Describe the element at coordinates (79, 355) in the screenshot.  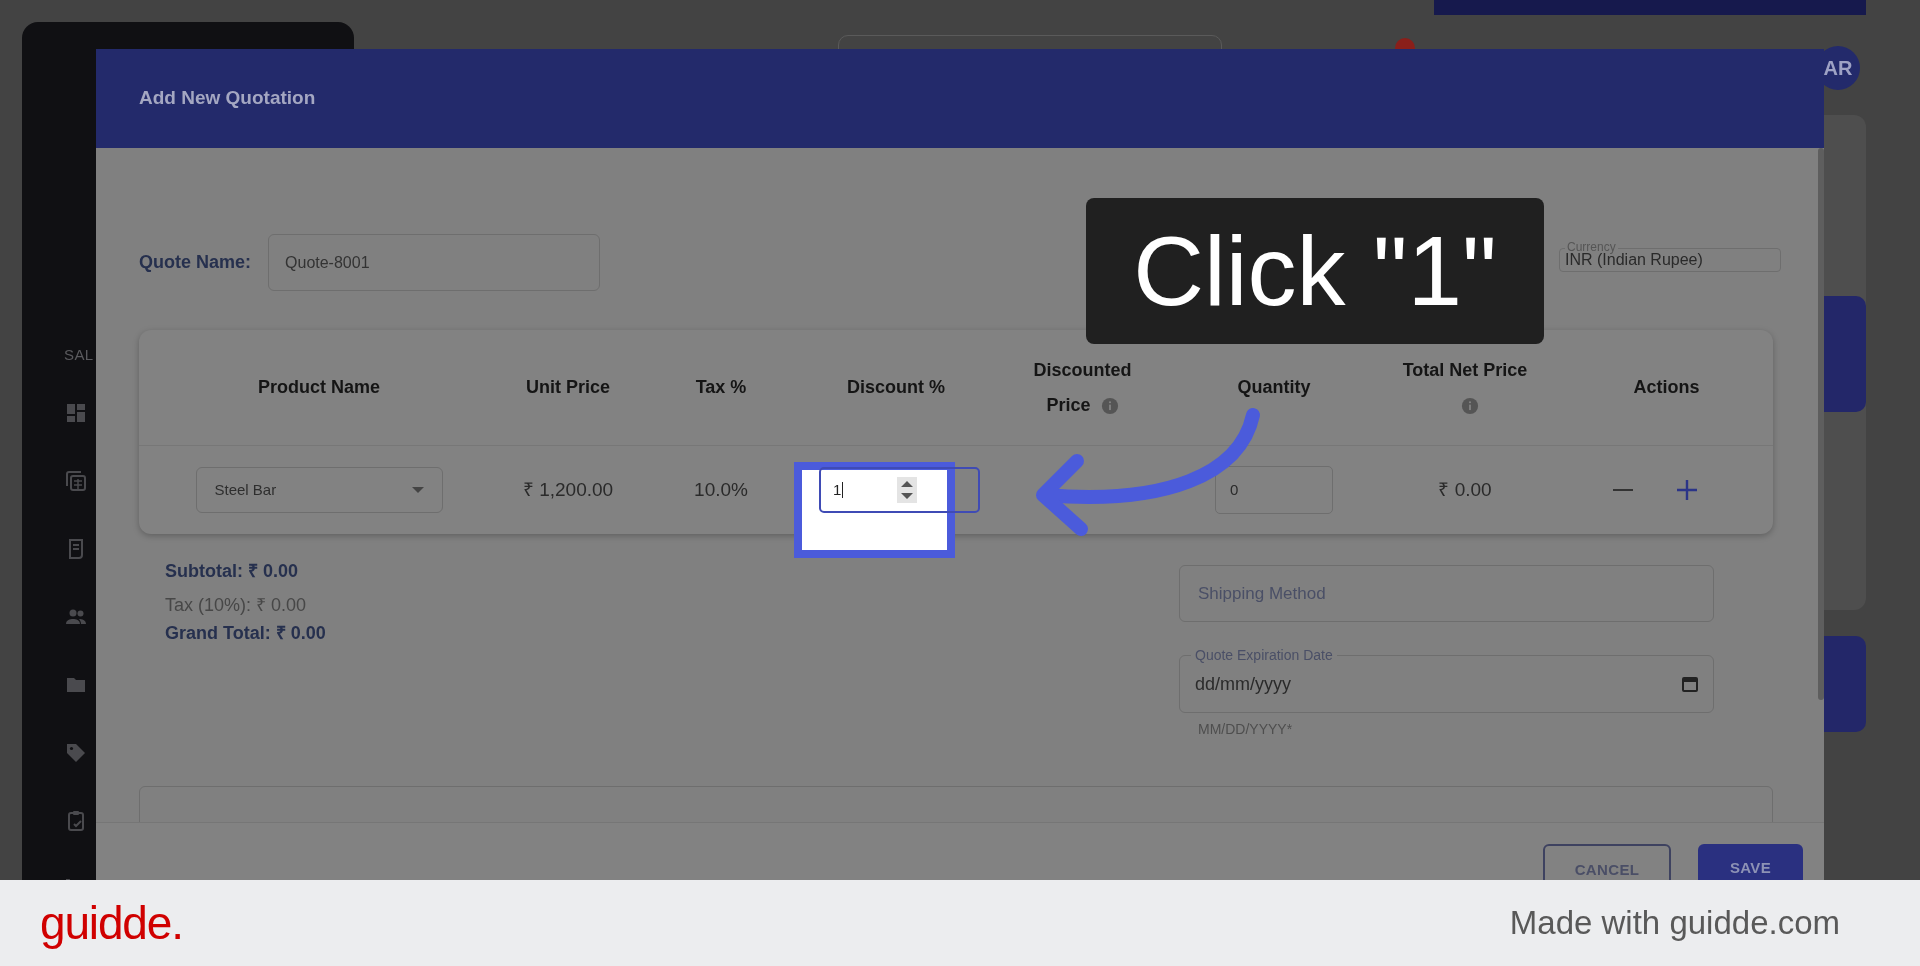
I see `section-label: SAL` at that location.